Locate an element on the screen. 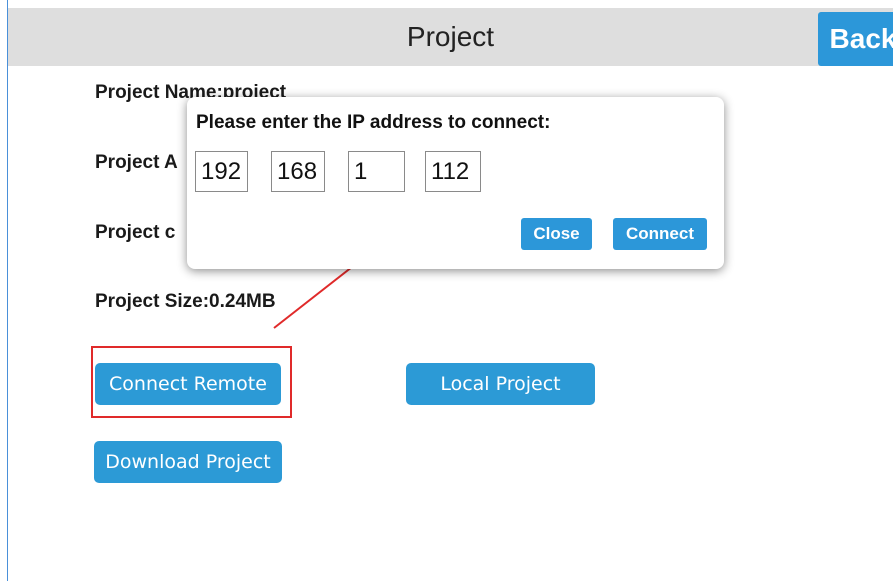  download-project-button: Download Project is located at coordinates (188, 462).